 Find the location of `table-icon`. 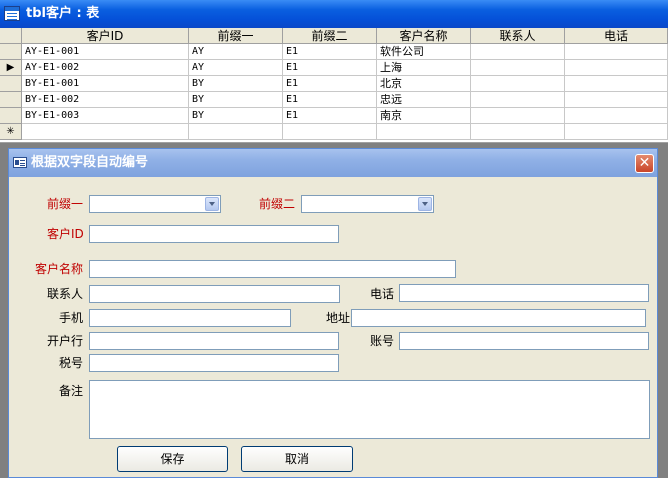

table-icon is located at coordinates (12, 13).